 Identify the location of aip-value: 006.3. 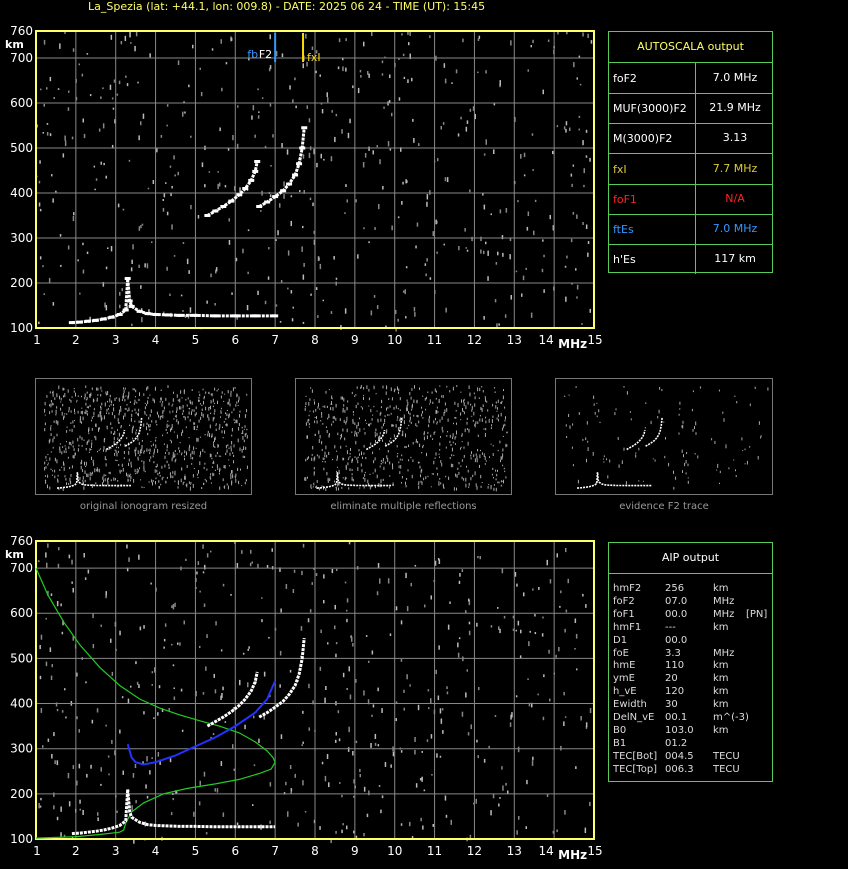
(679, 769).